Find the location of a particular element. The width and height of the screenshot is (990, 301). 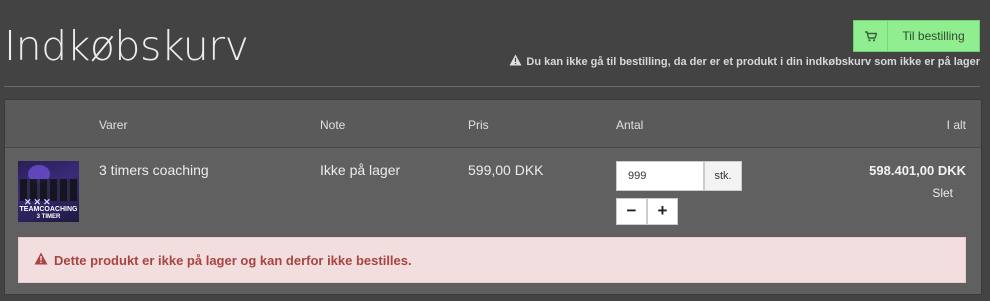

quantity-input: 999 is located at coordinates (660, 176).